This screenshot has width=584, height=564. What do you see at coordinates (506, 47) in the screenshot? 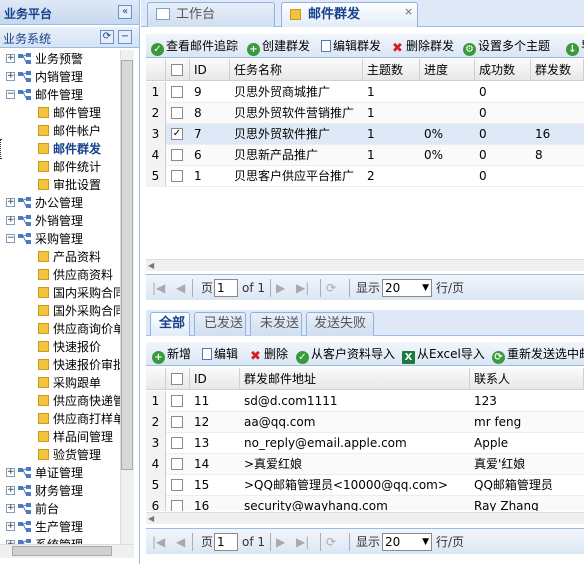
I see `set-topics-button: ⚙ 设置多个主题` at bounding box center [506, 47].